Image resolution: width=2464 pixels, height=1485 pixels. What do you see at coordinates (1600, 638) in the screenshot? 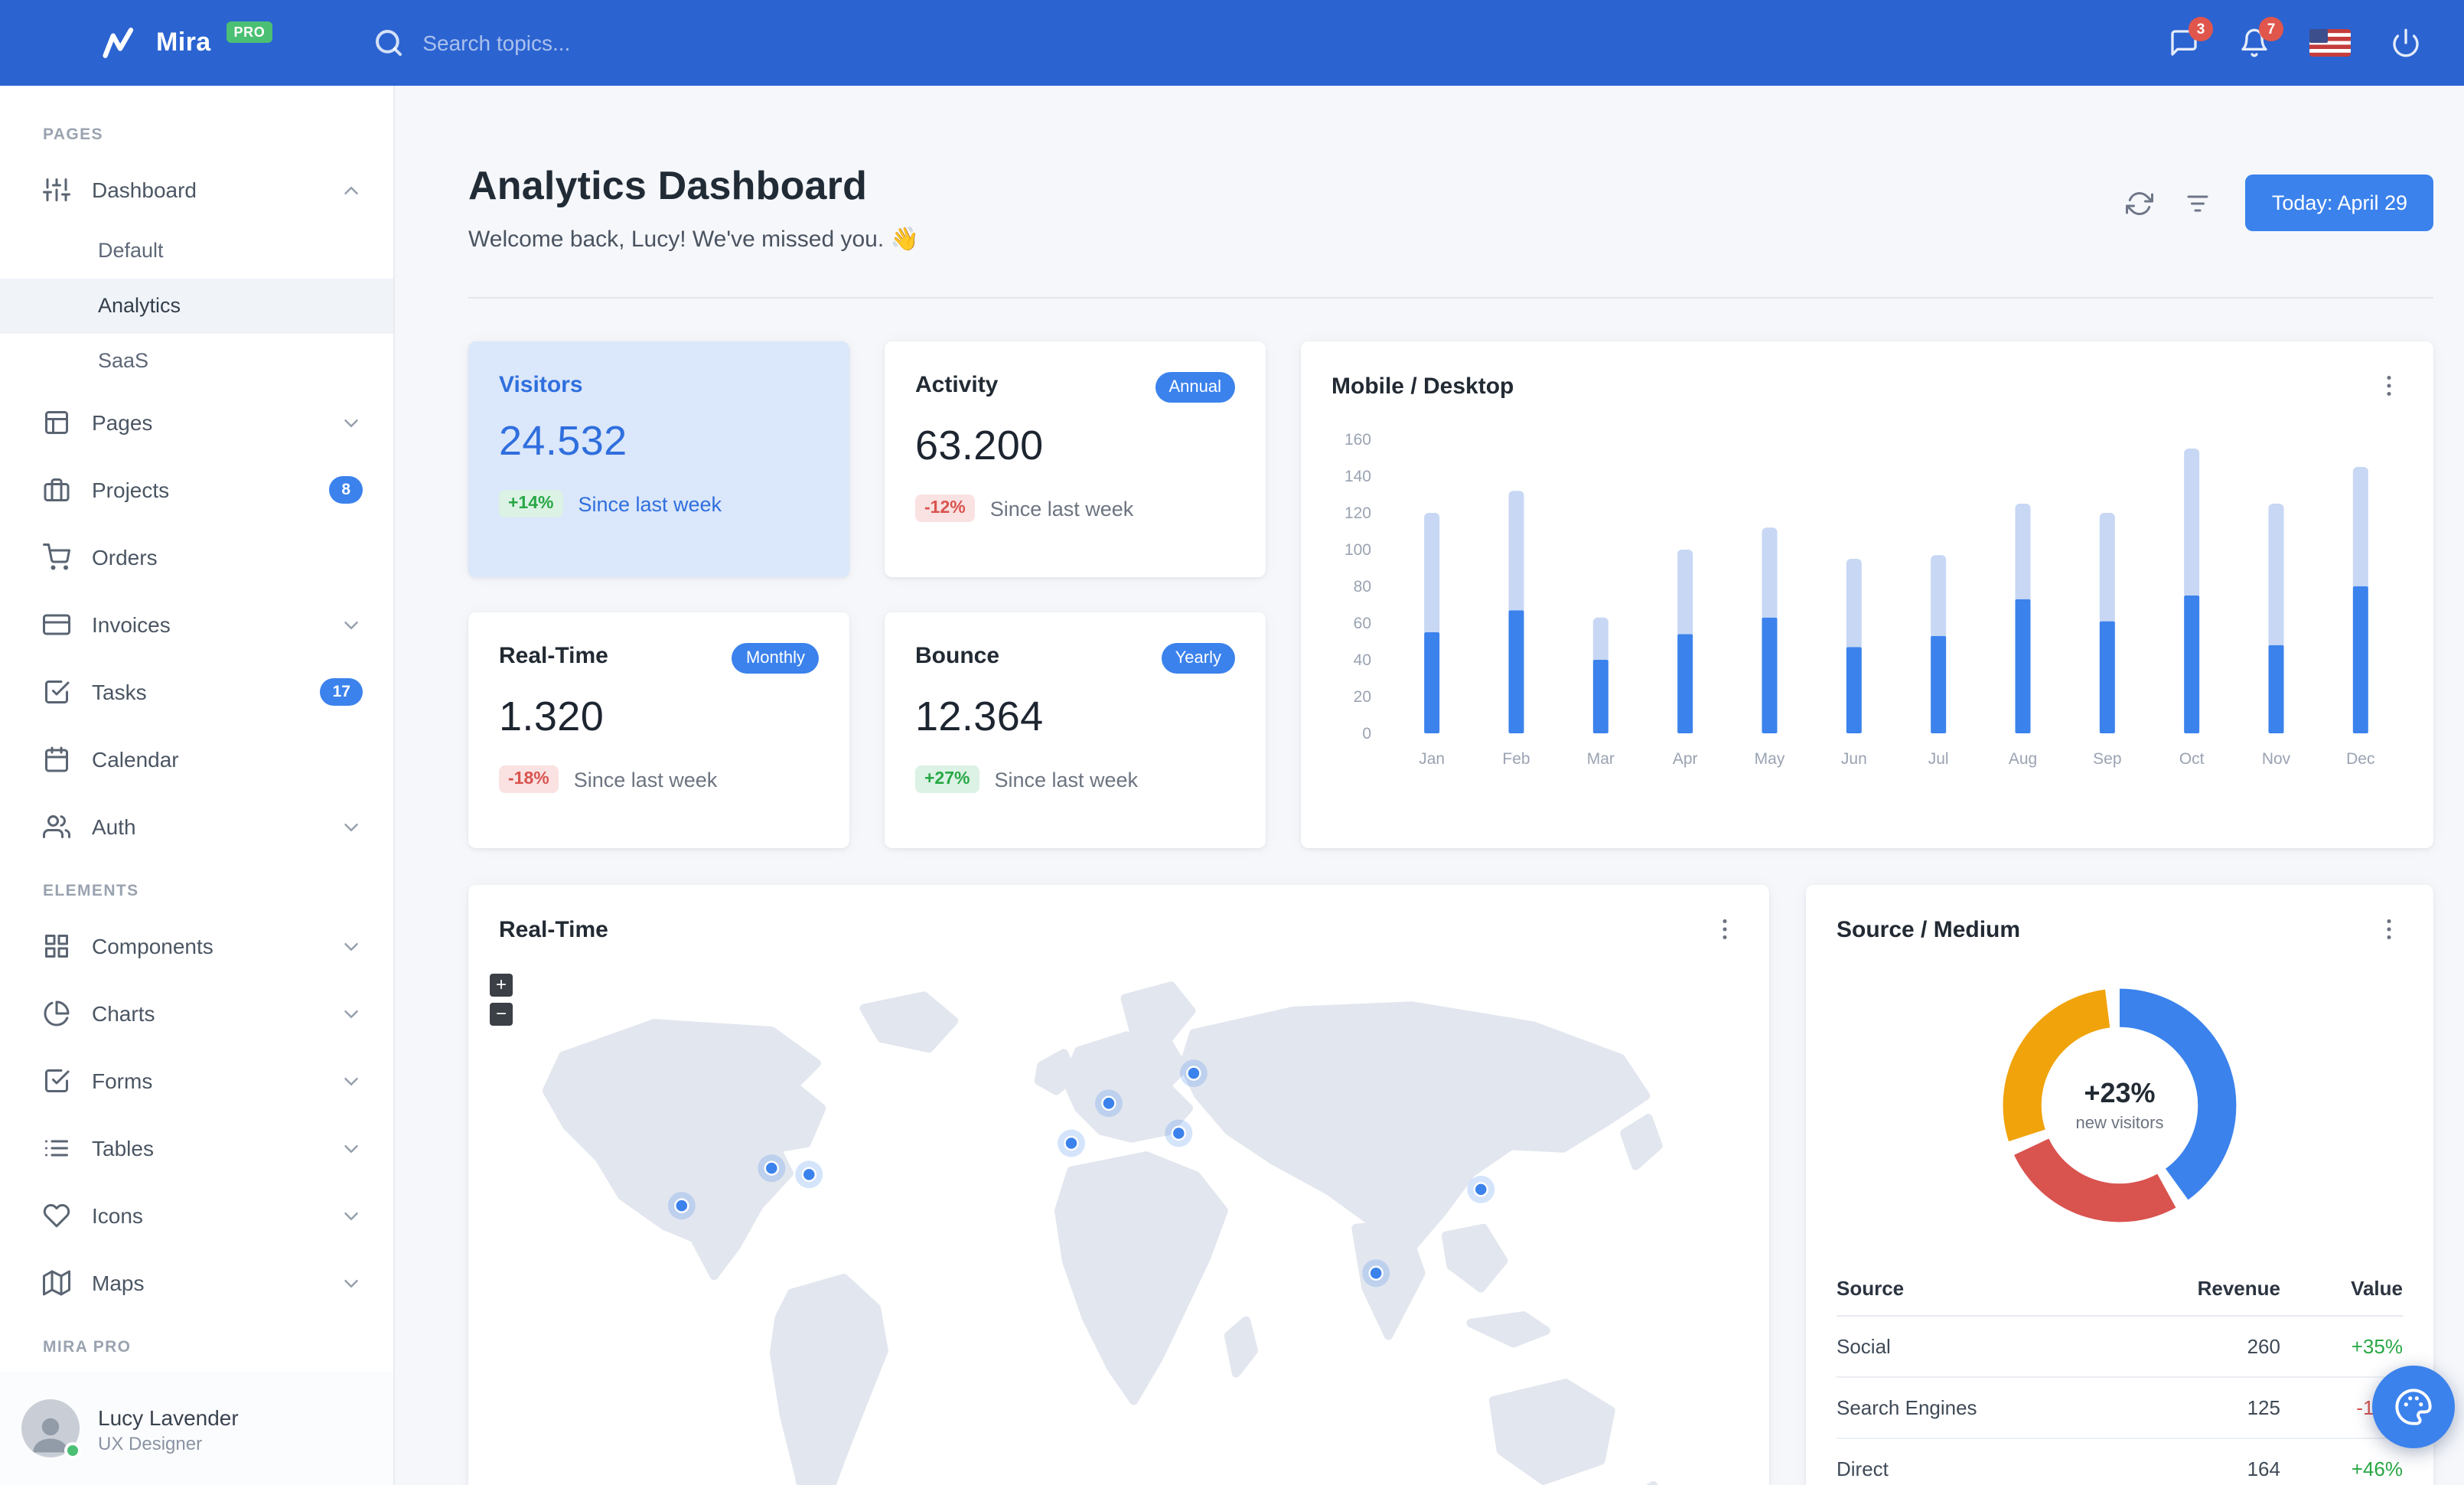
I see `bar-desktop-mar` at bounding box center [1600, 638].